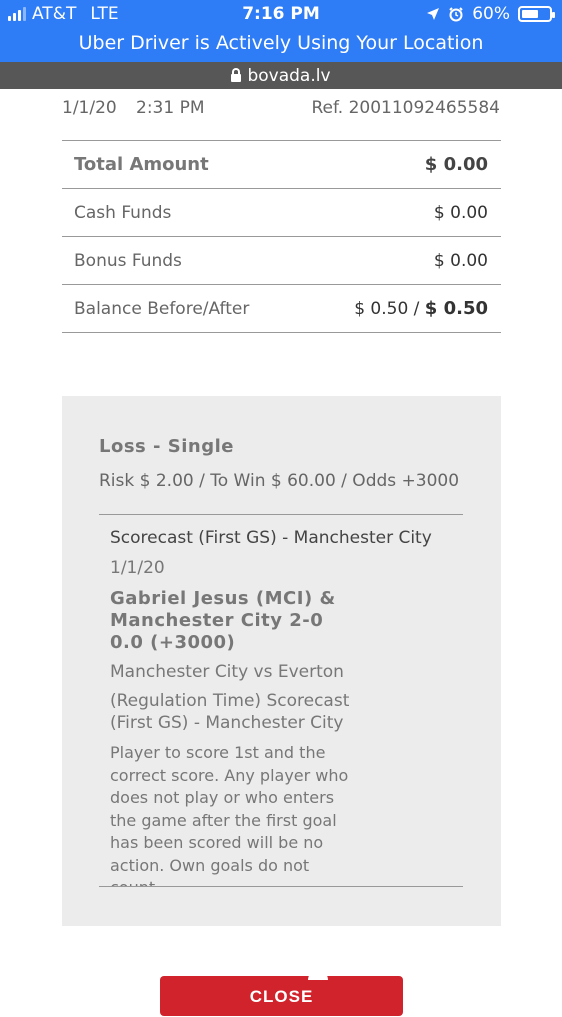 The width and height of the screenshot is (562, 1017). I want to click on balance-values: $ 0.50 / $ 0.50, so click(421, 308).